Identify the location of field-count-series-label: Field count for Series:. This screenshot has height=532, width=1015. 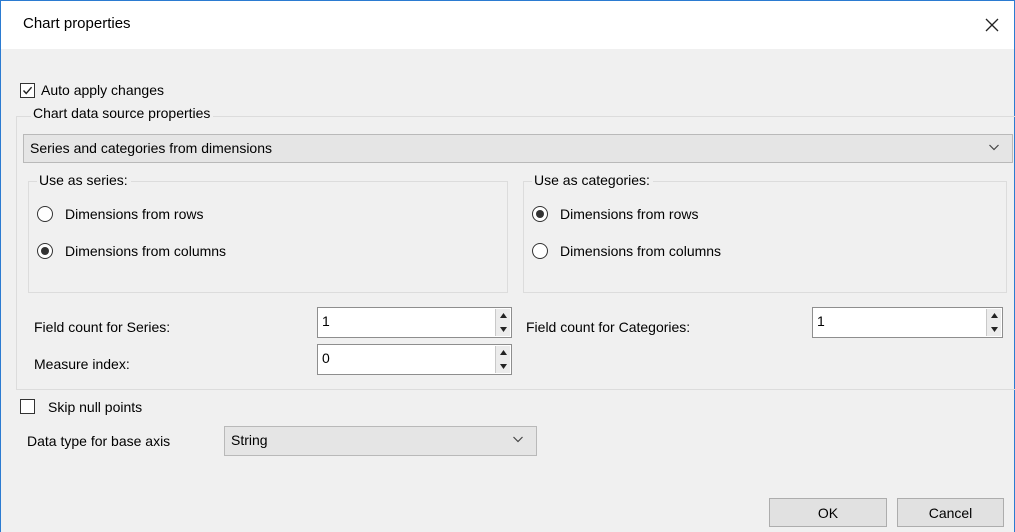
(102, 327).